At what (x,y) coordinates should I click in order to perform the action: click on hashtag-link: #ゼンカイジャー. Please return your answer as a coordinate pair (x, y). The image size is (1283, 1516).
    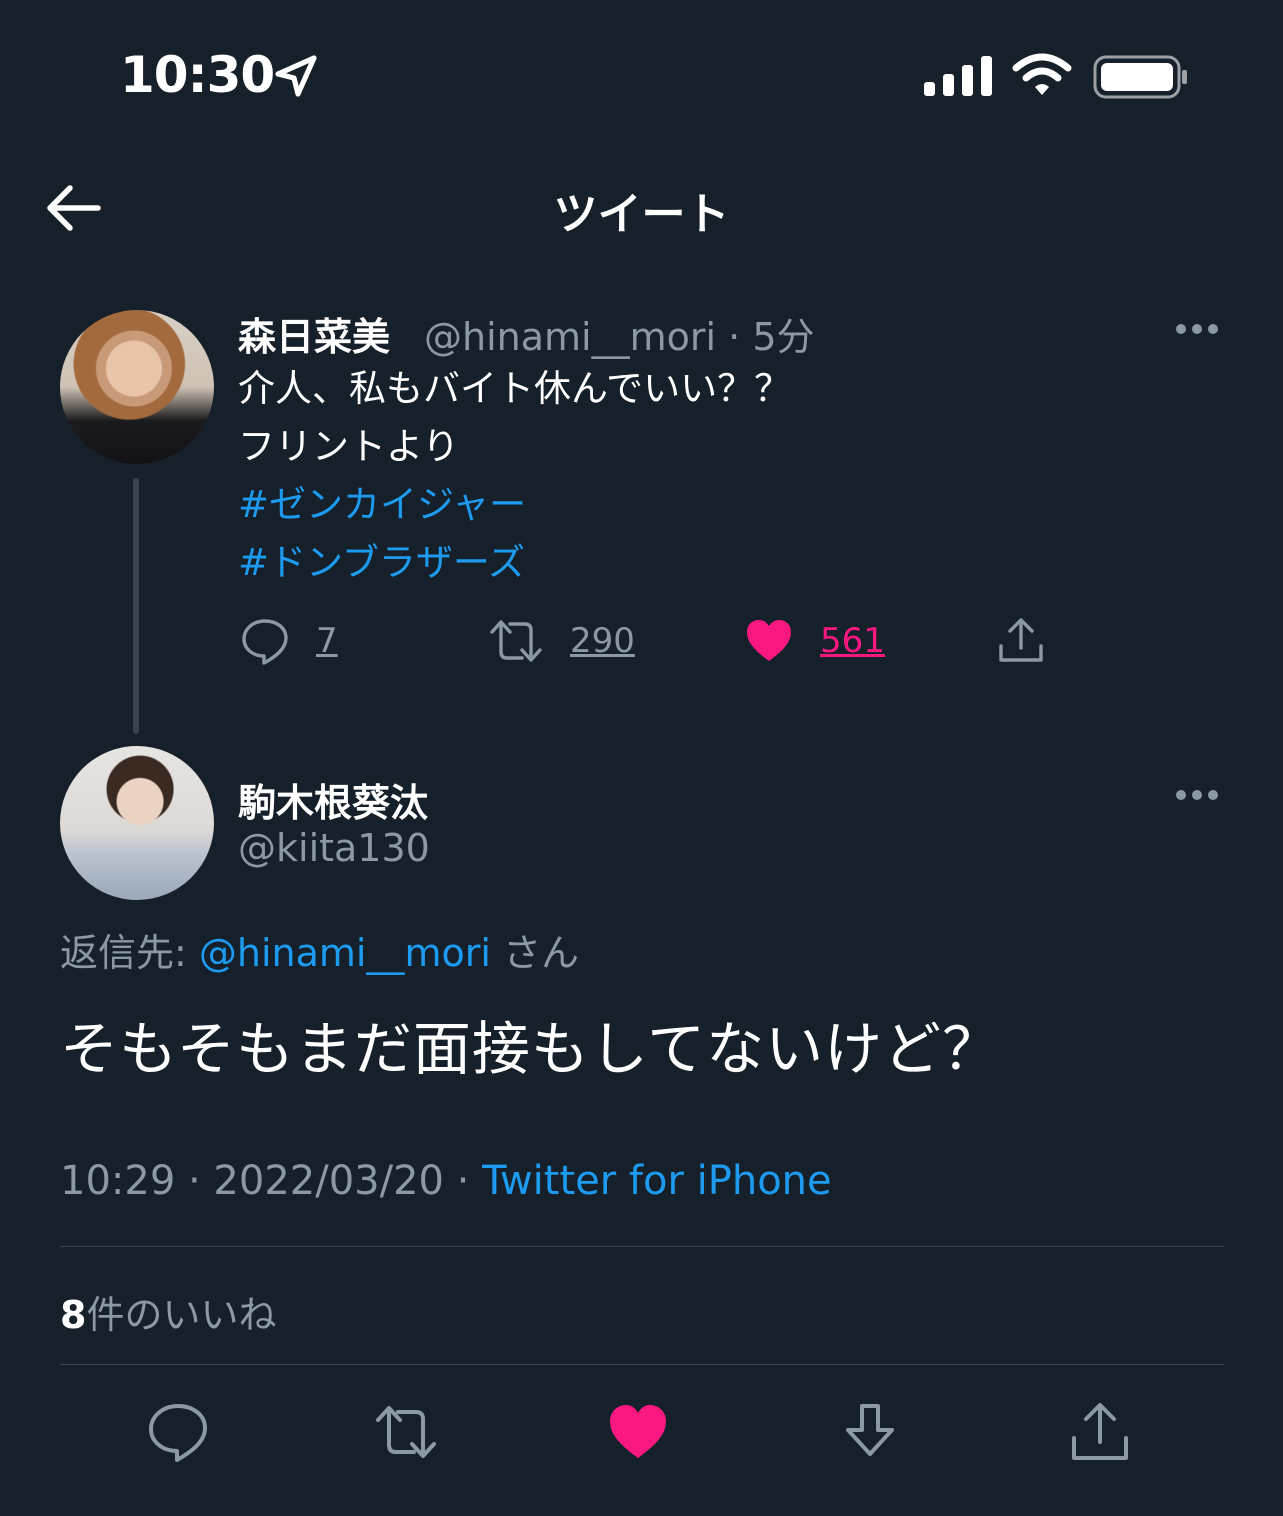
    Looking at the image, I should click on (382, 505).